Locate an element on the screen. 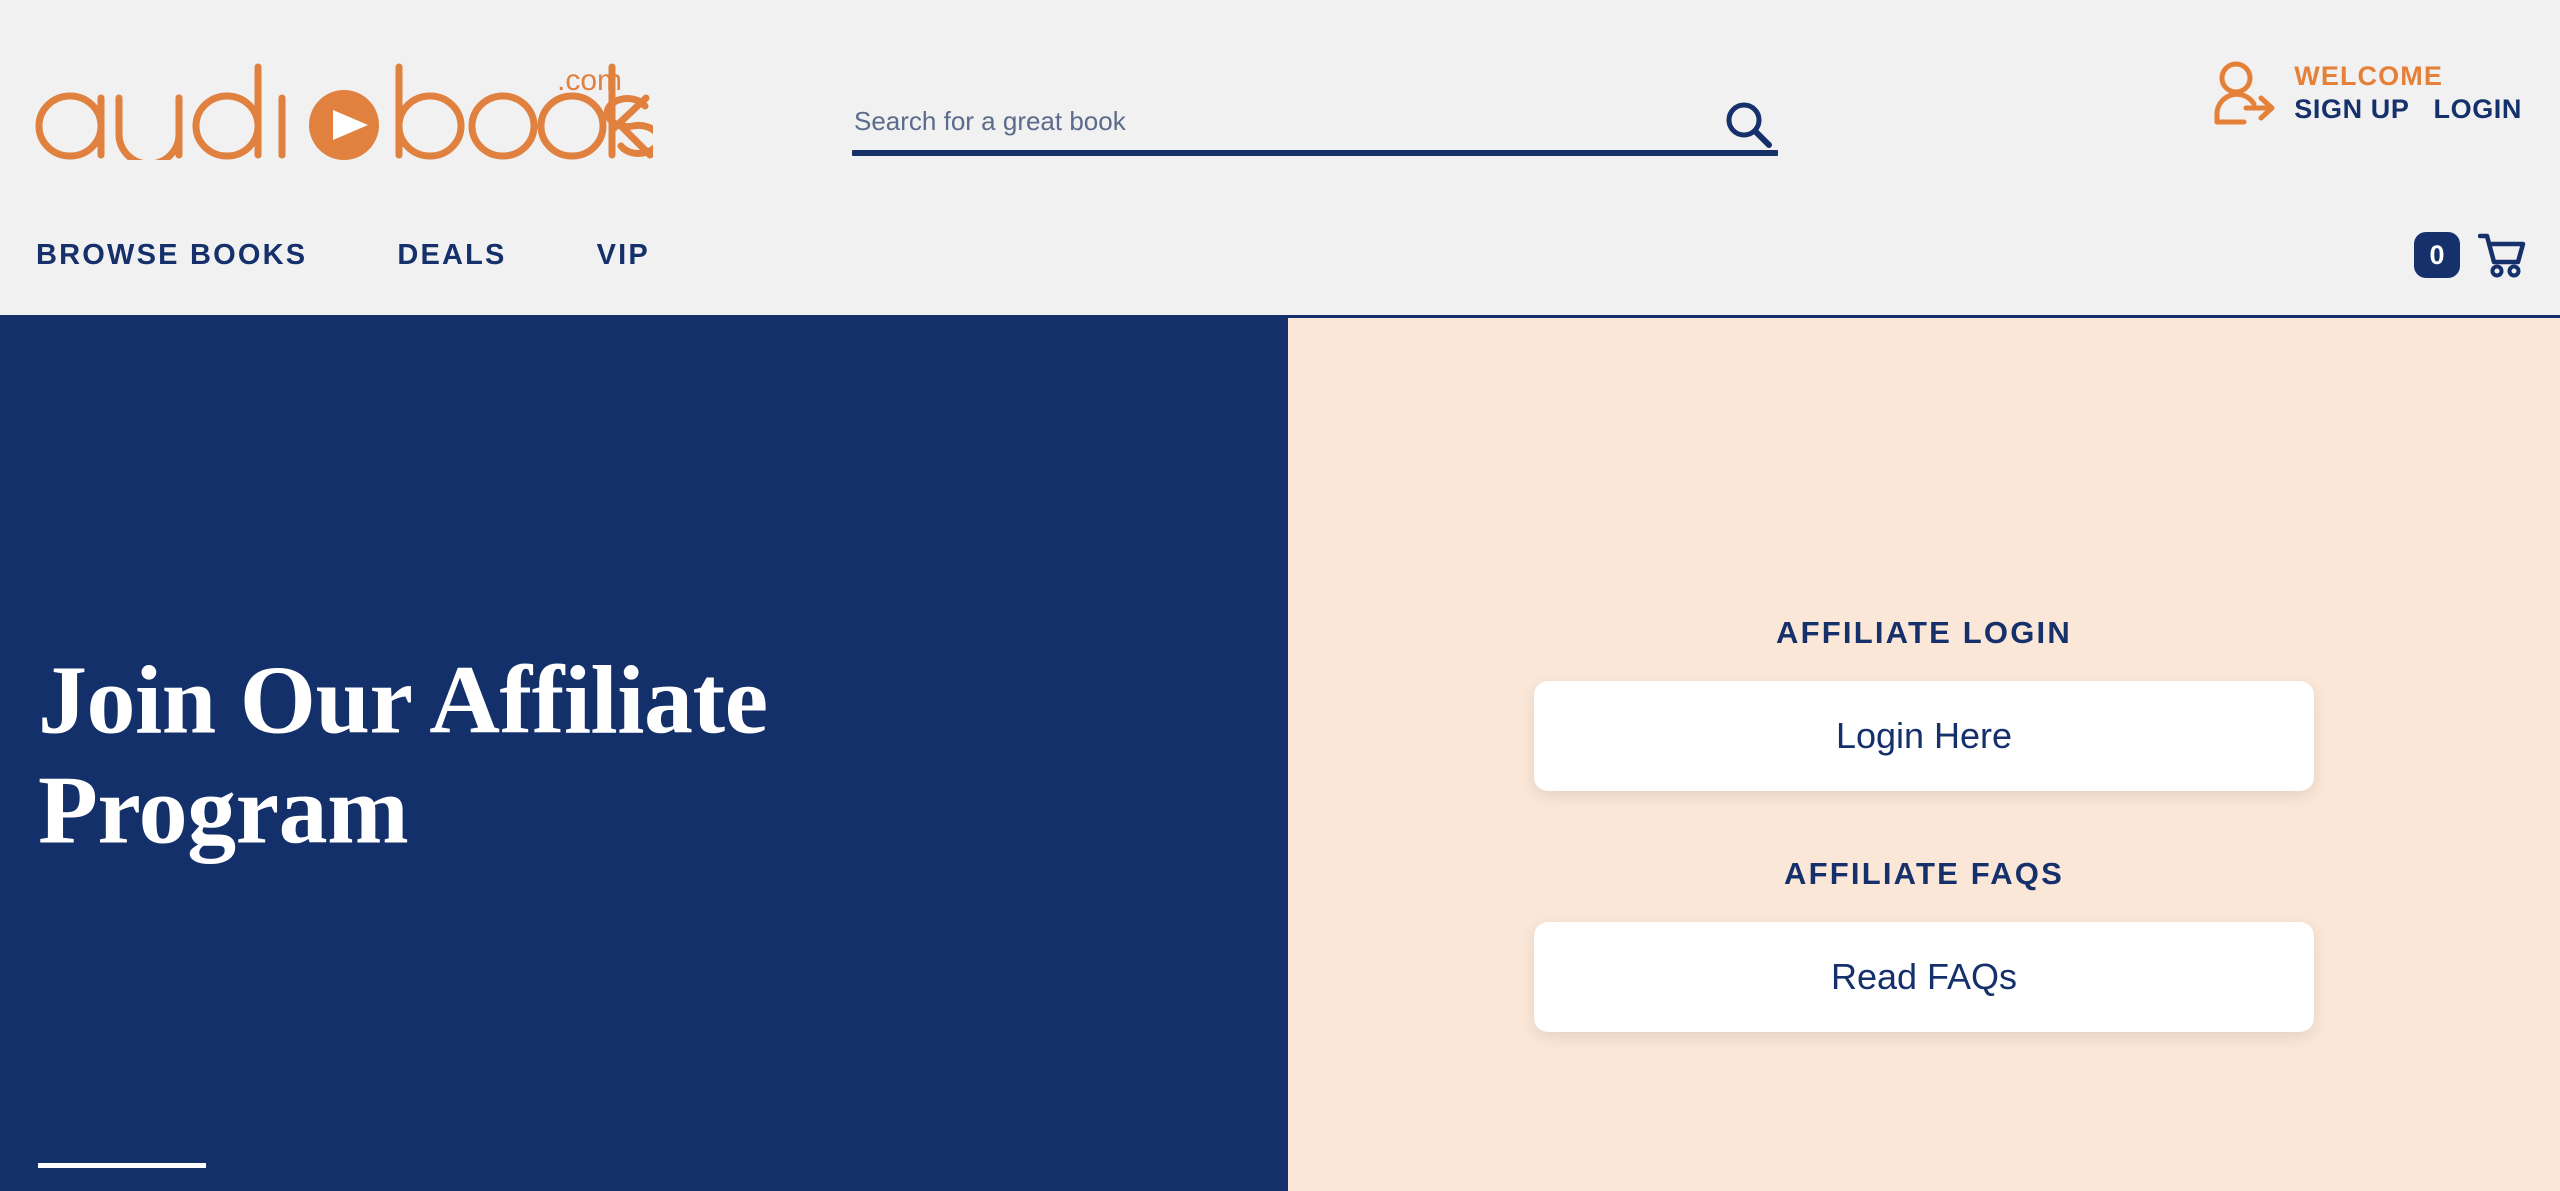 The image size is (2560, 1191). search-underline is located at coordinates (1315, 153).